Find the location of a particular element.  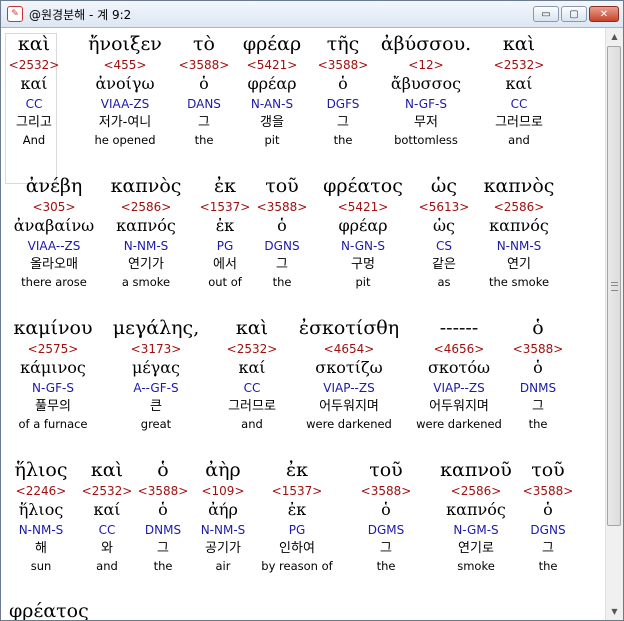

english-gloss: were darkened is located at coordinates (349, 424).